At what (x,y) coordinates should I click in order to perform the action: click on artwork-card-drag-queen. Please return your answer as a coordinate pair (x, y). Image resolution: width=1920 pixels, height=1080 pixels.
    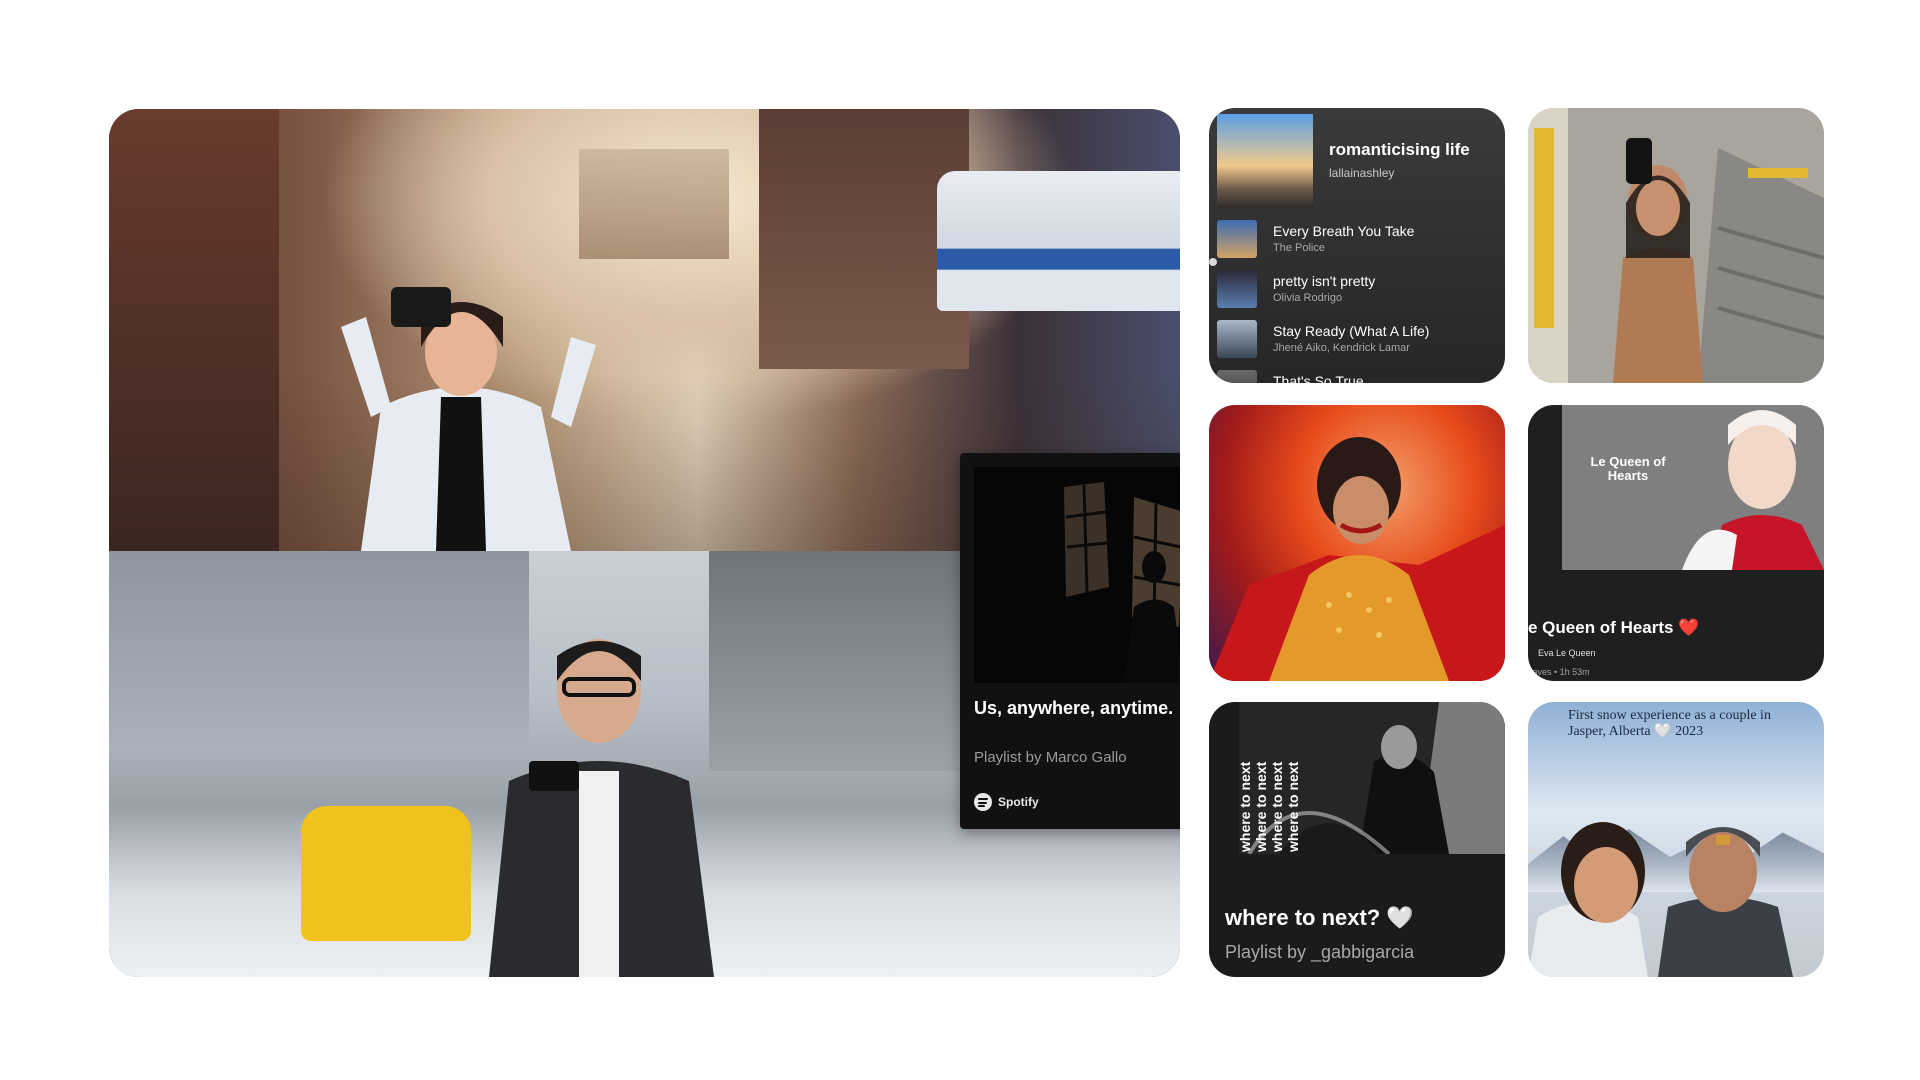
    Looking at the image, I should click on (1357, 543).